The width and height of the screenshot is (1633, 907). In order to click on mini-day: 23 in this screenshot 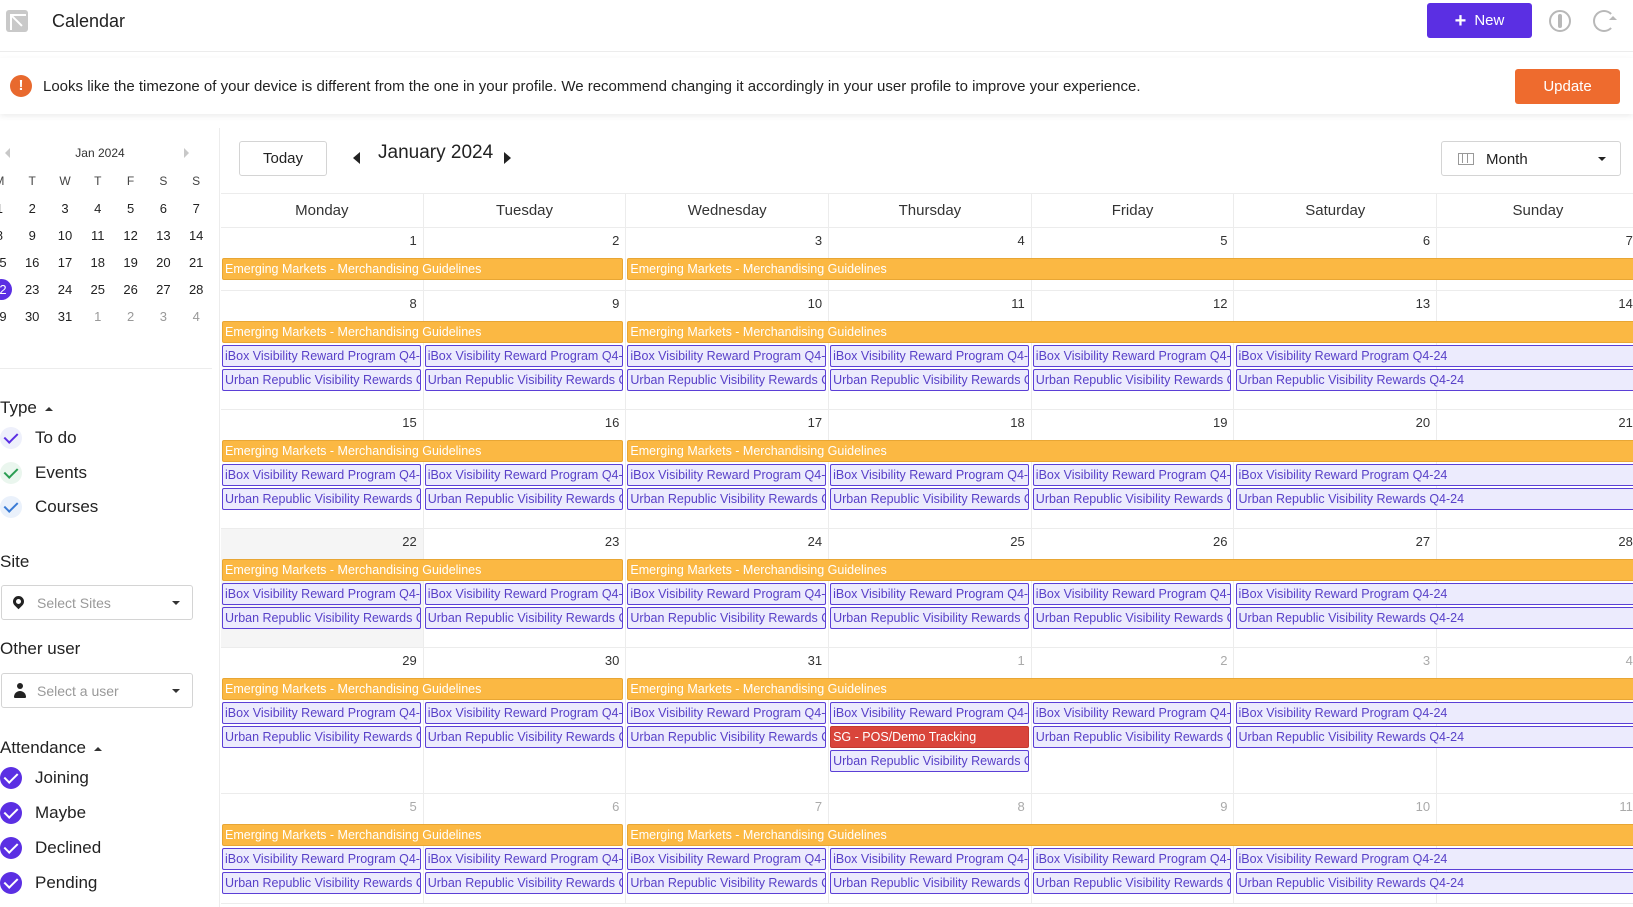, I will do `click(32, 289)`.